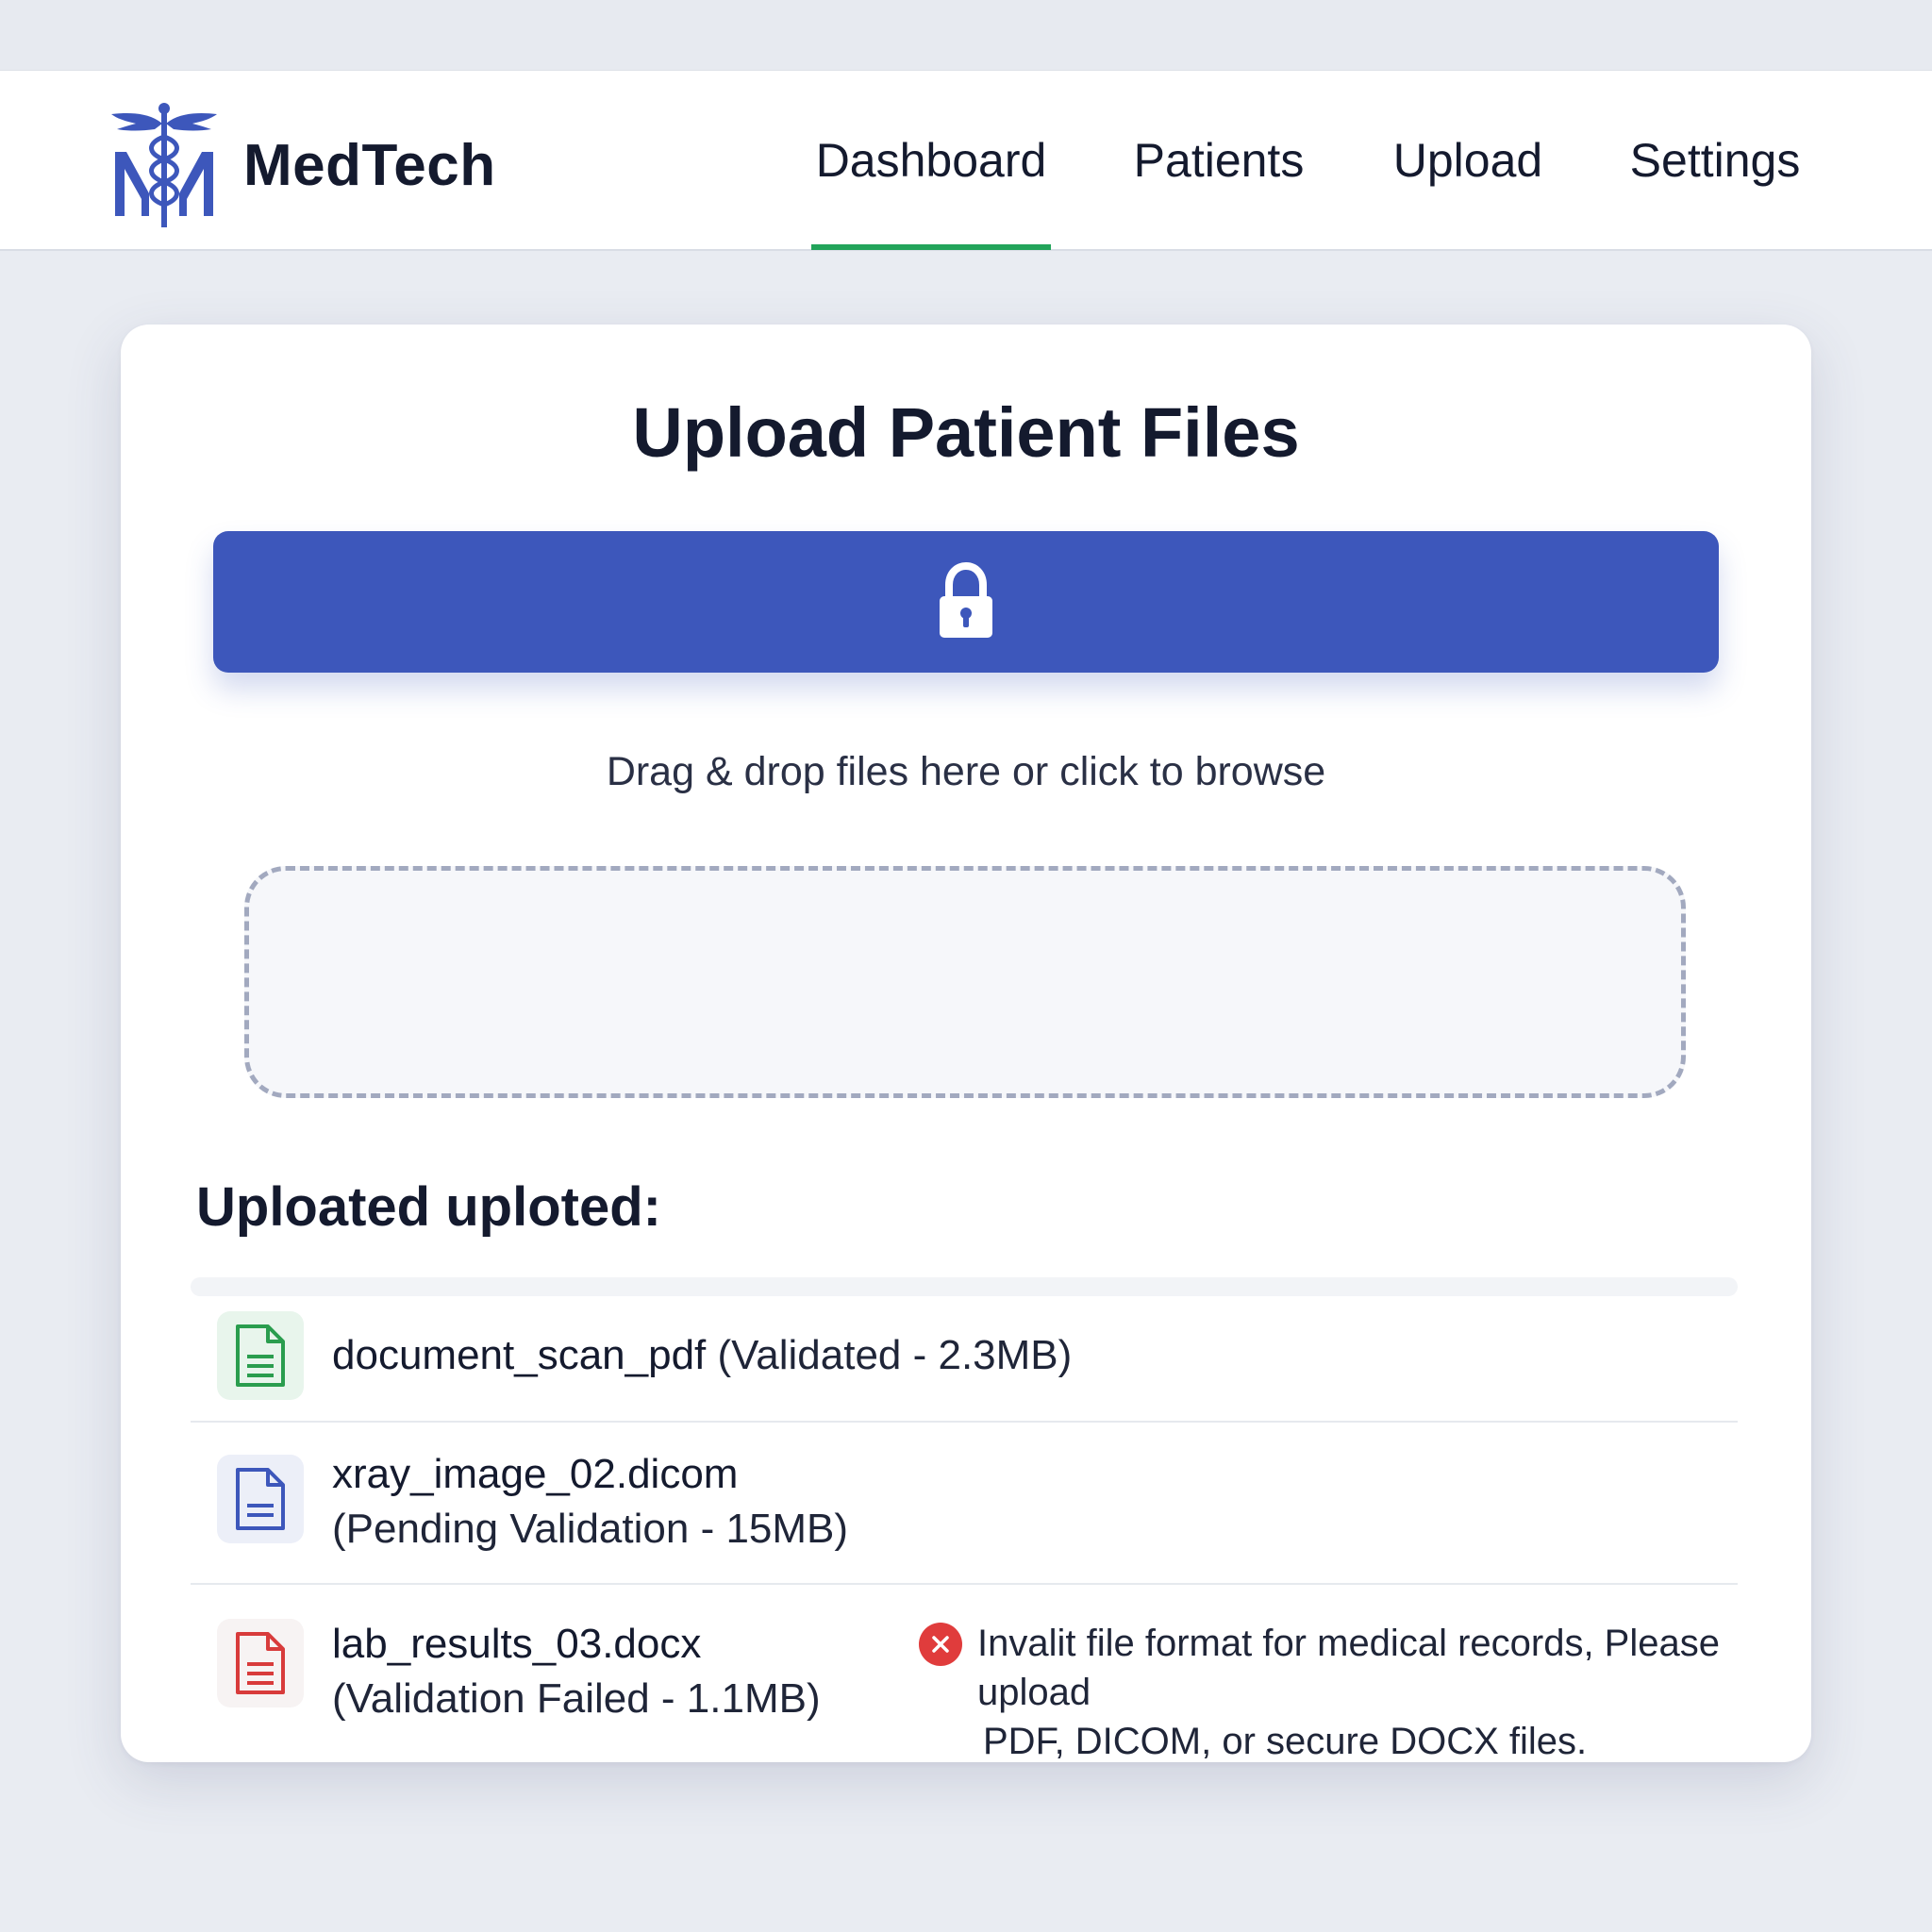  Describe the element at coordinates (519, 1355) in the screenshot. I see `file-name: document_scan_pdf` at that location.